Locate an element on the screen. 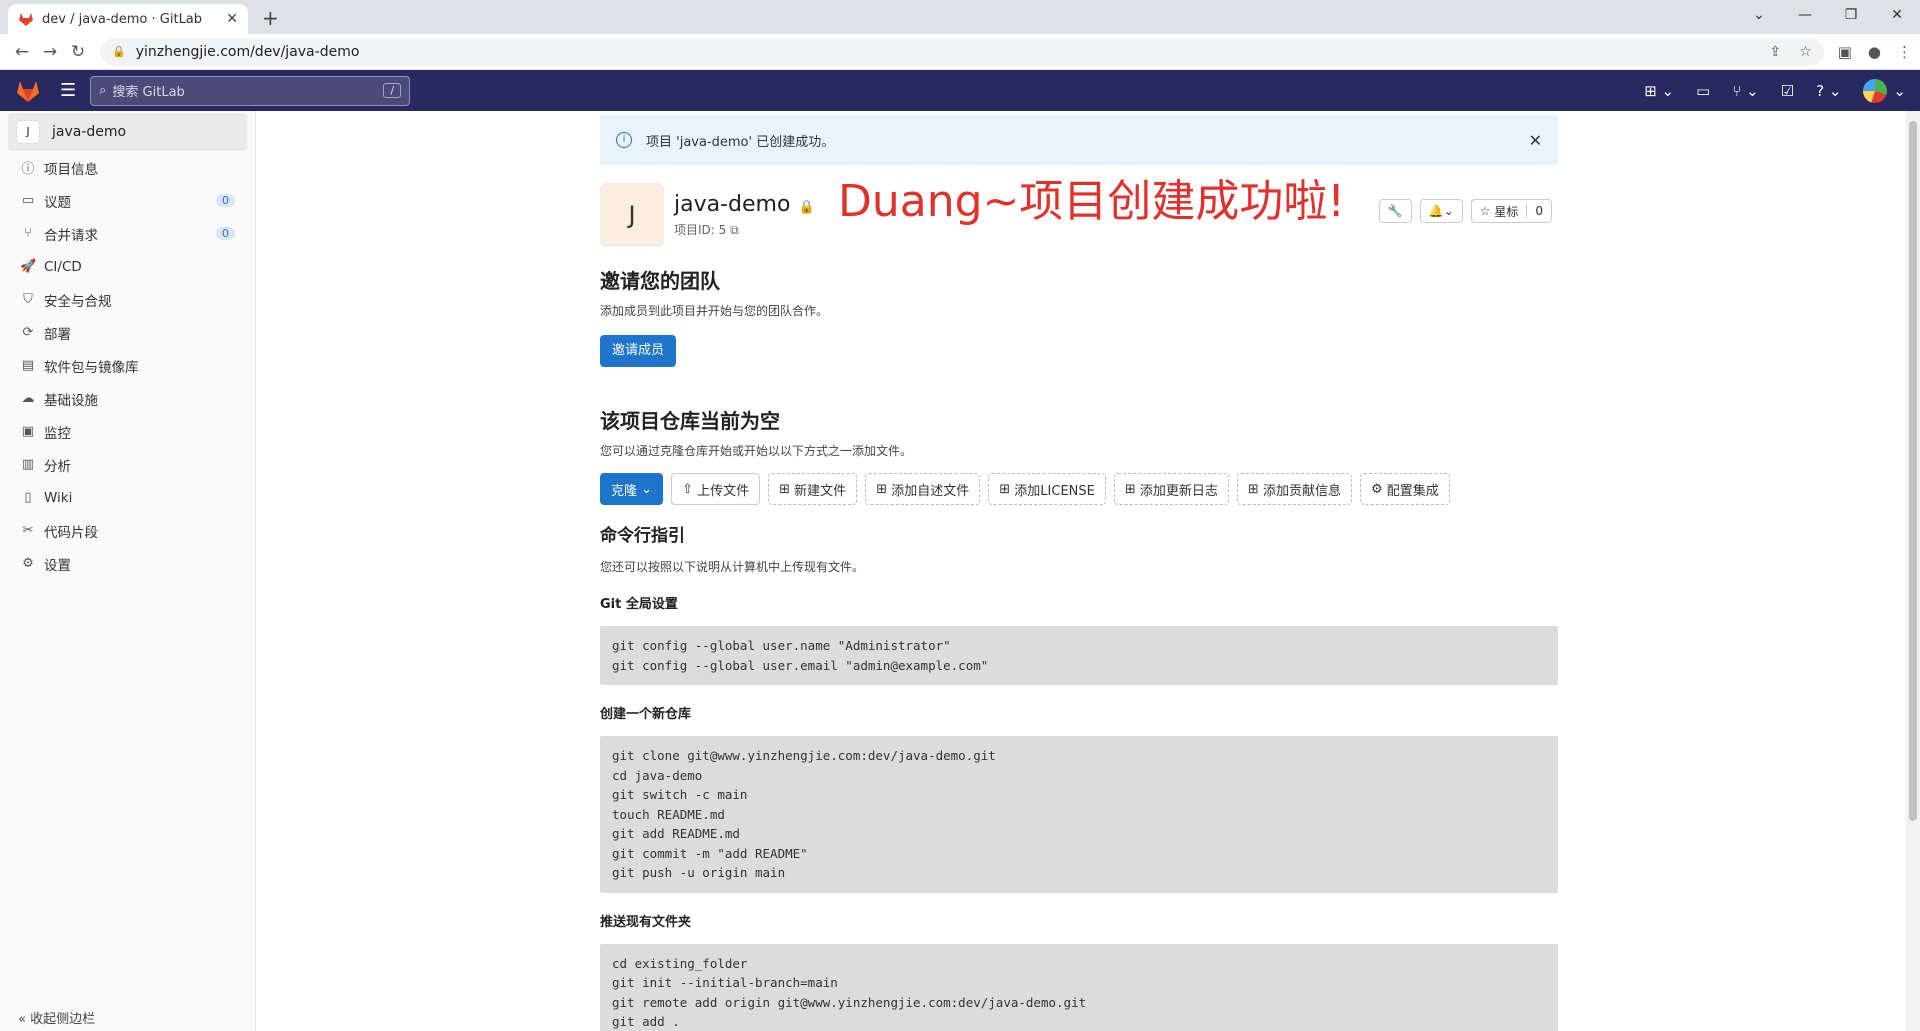 The height and width of the screenshot is (1031, 1920). back-icon: ← is located at coordinates (22, 52).